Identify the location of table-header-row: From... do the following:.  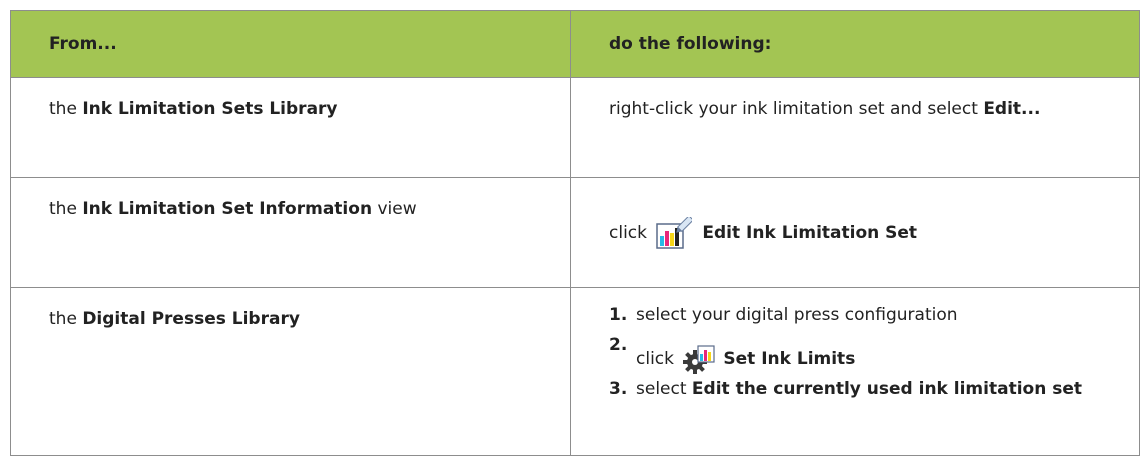
(575, 44).